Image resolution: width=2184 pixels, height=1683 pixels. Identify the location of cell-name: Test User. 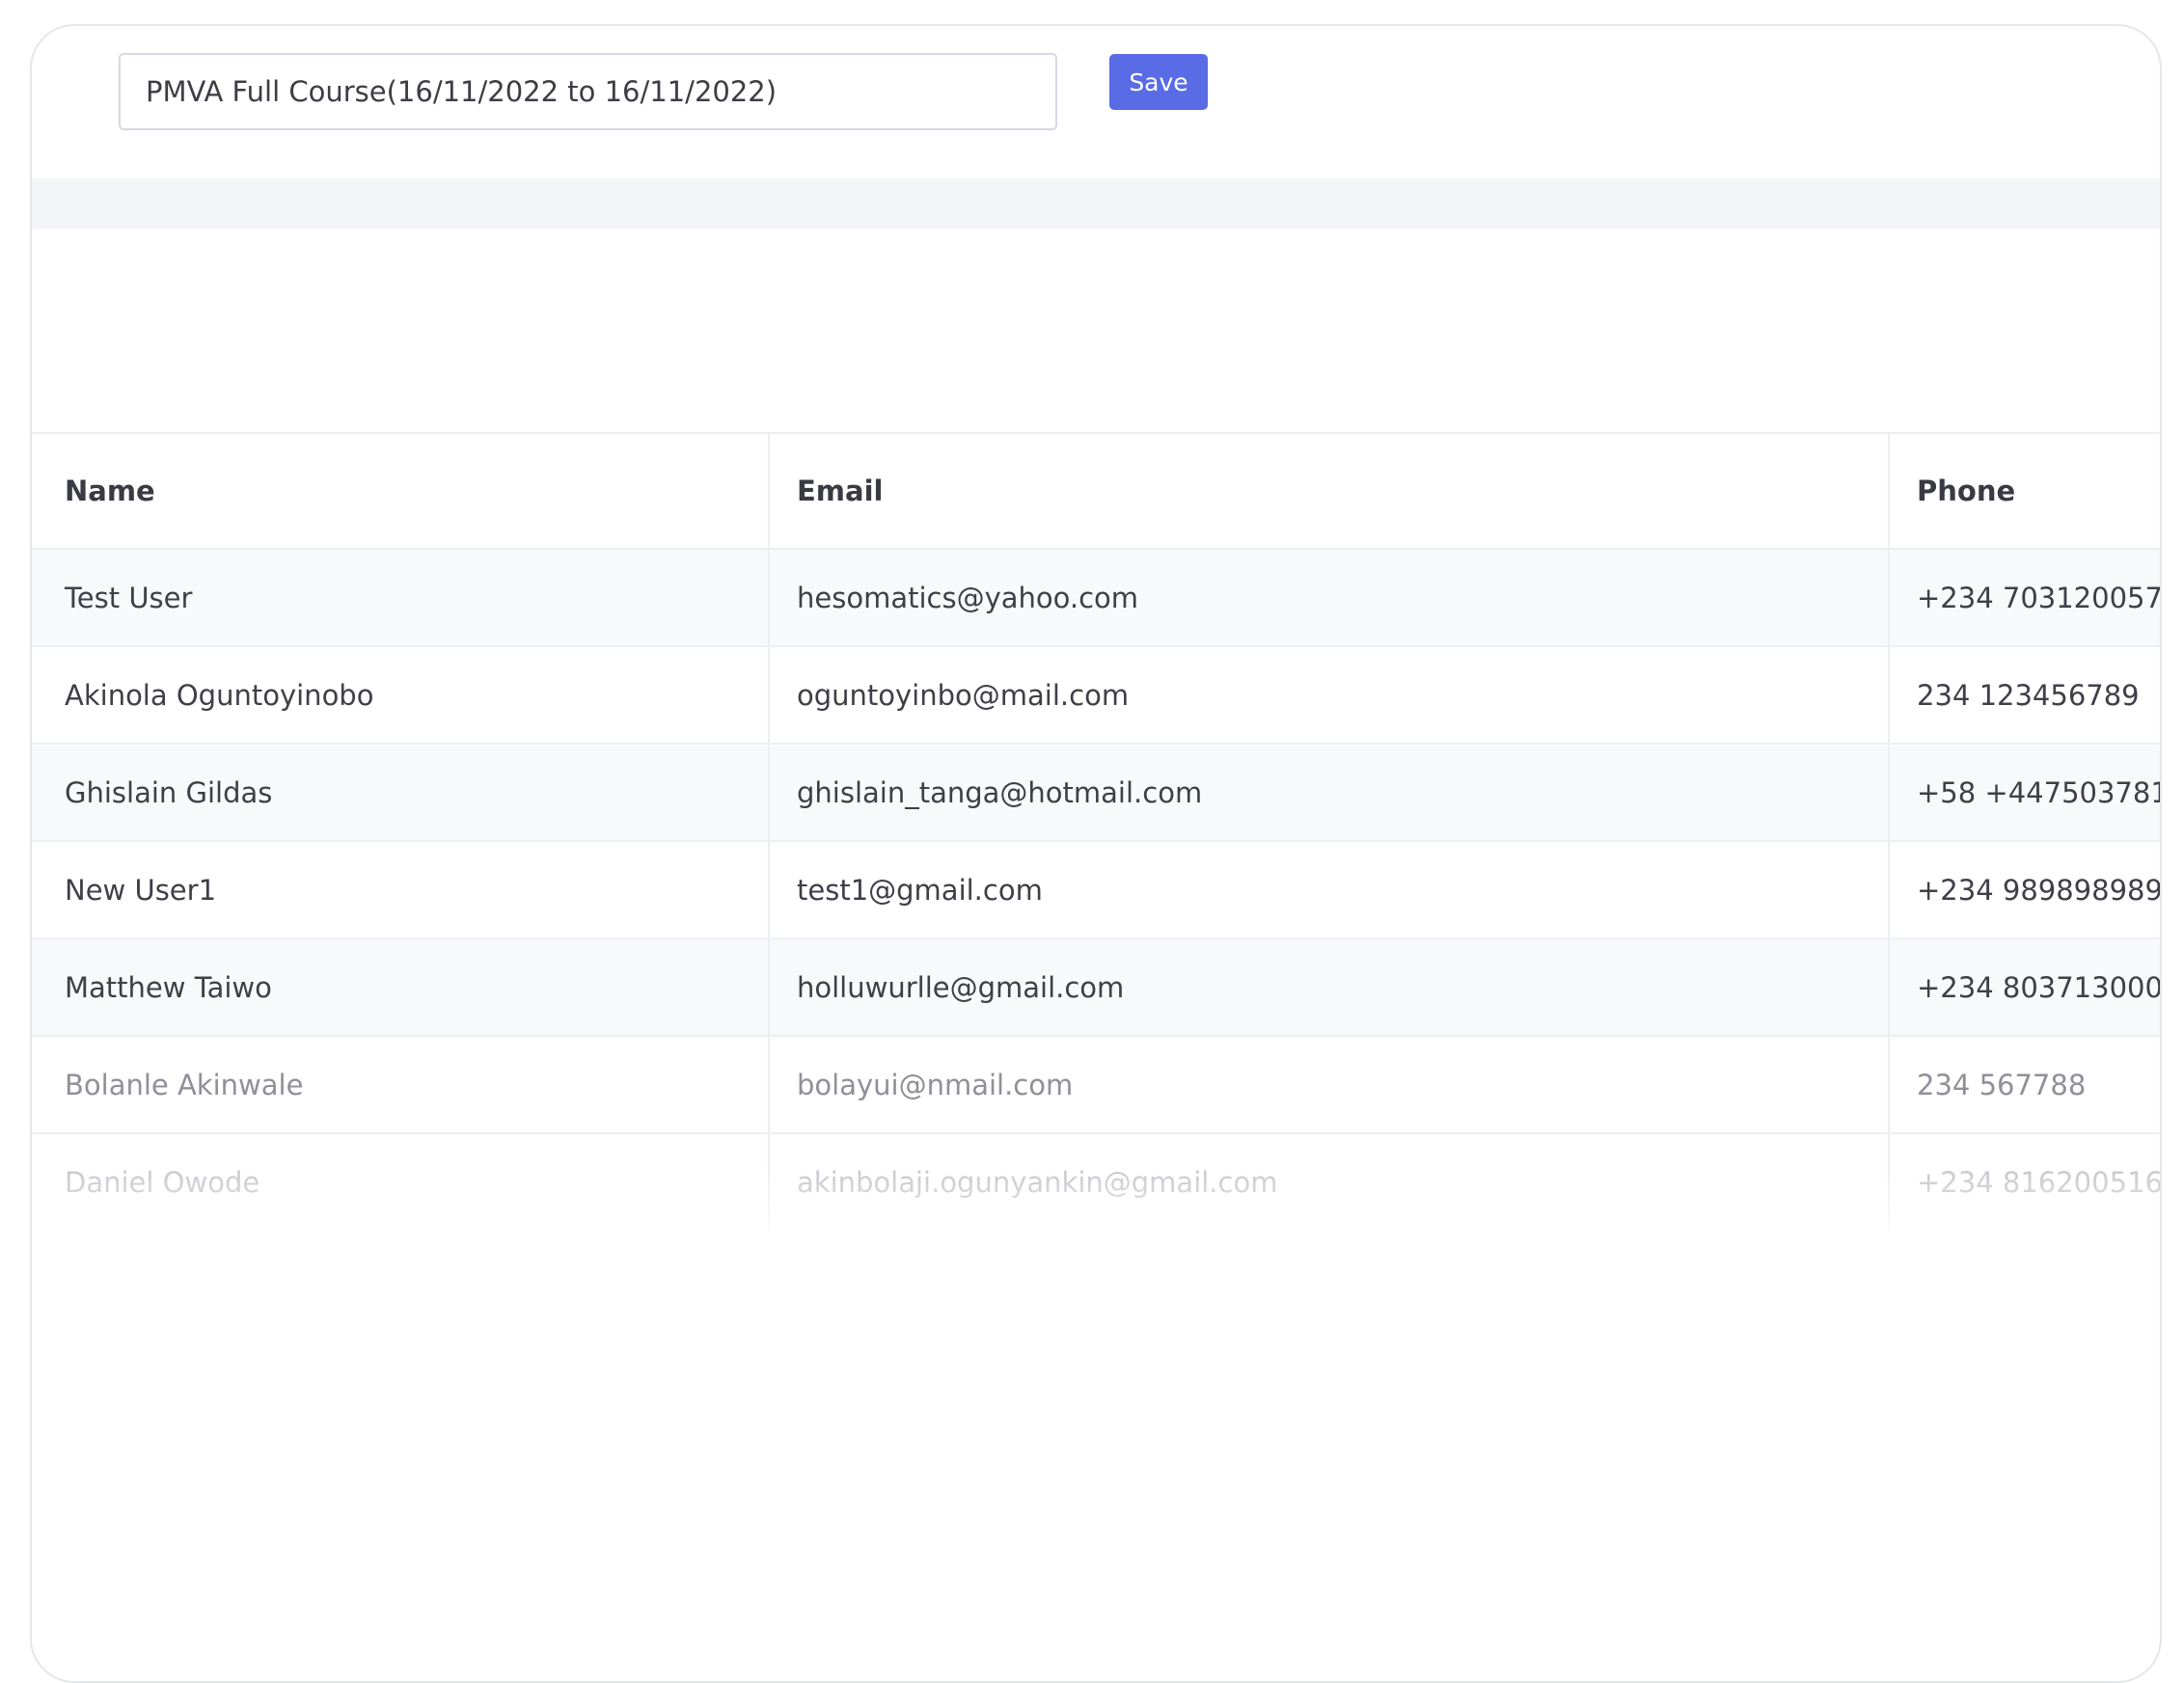
(401, 598).